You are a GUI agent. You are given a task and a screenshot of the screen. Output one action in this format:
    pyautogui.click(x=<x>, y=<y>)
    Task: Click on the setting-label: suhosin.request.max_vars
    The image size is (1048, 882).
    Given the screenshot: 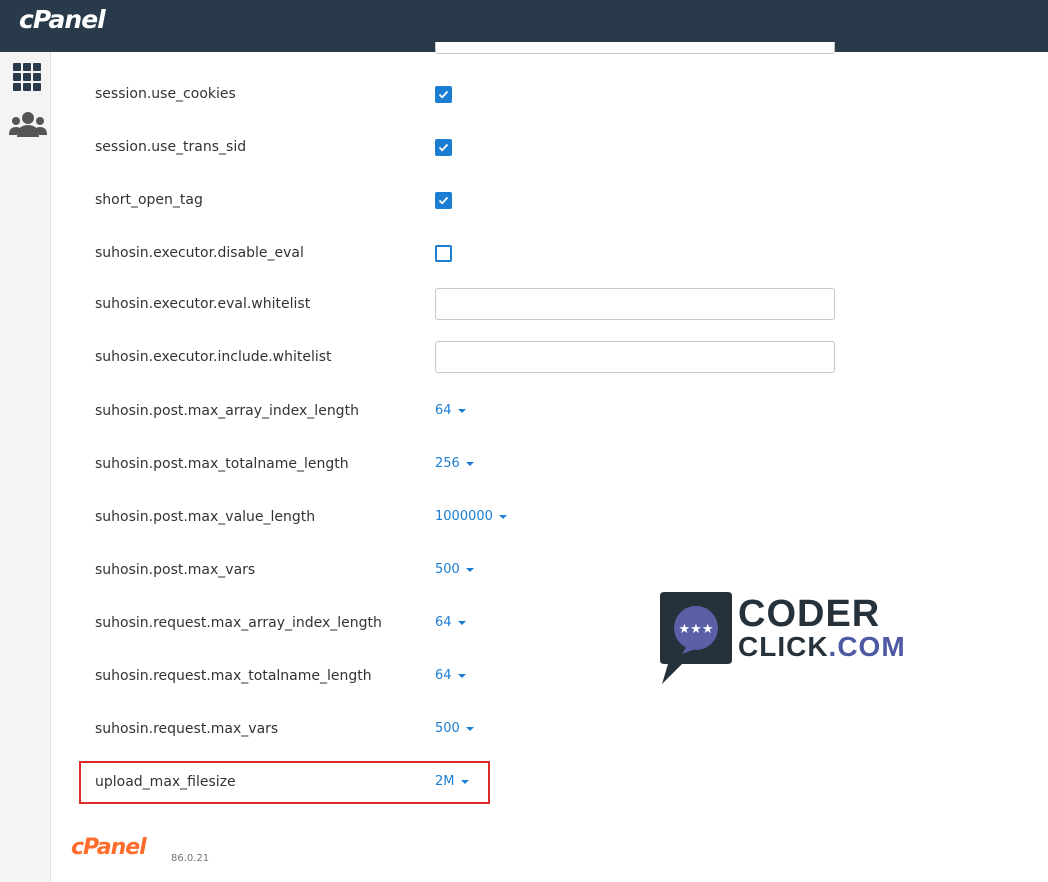 What is the action you would take?
    pyautogui.click(x=187, y=729)
    